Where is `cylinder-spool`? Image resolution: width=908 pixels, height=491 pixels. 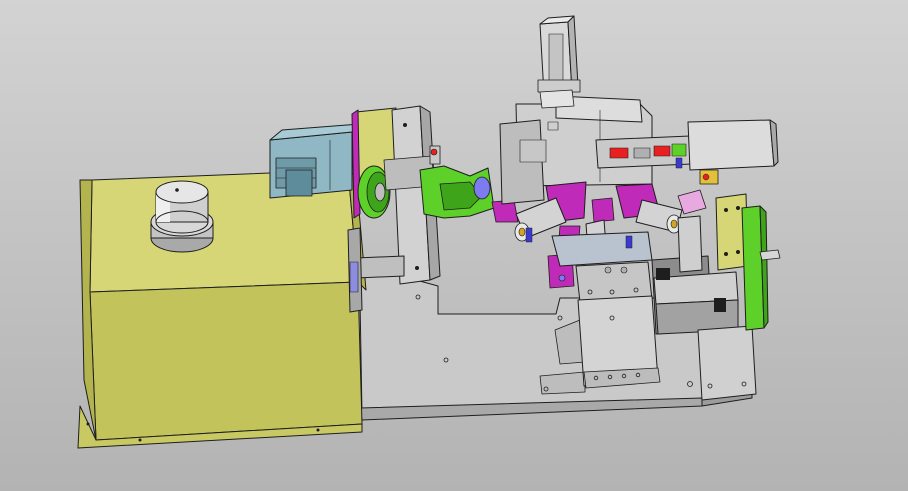
cylinder-spool is located at coordinates (182, 216).